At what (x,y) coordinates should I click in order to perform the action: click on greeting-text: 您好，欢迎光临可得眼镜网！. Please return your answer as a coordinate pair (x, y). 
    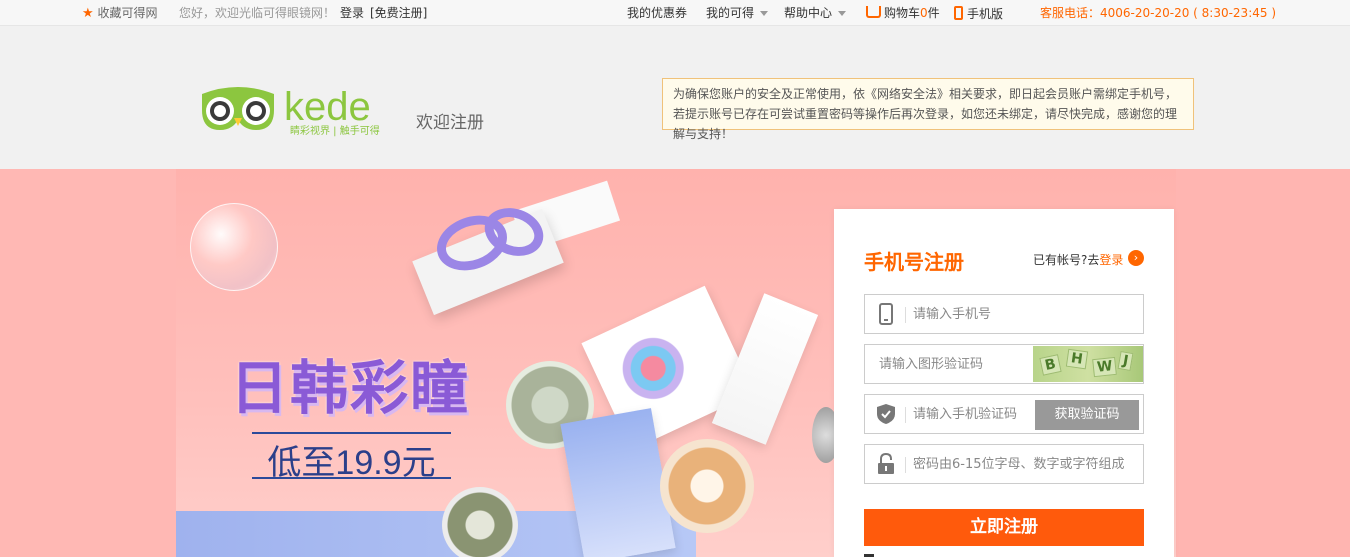
    Looking at the image, I should click on (257, 13).